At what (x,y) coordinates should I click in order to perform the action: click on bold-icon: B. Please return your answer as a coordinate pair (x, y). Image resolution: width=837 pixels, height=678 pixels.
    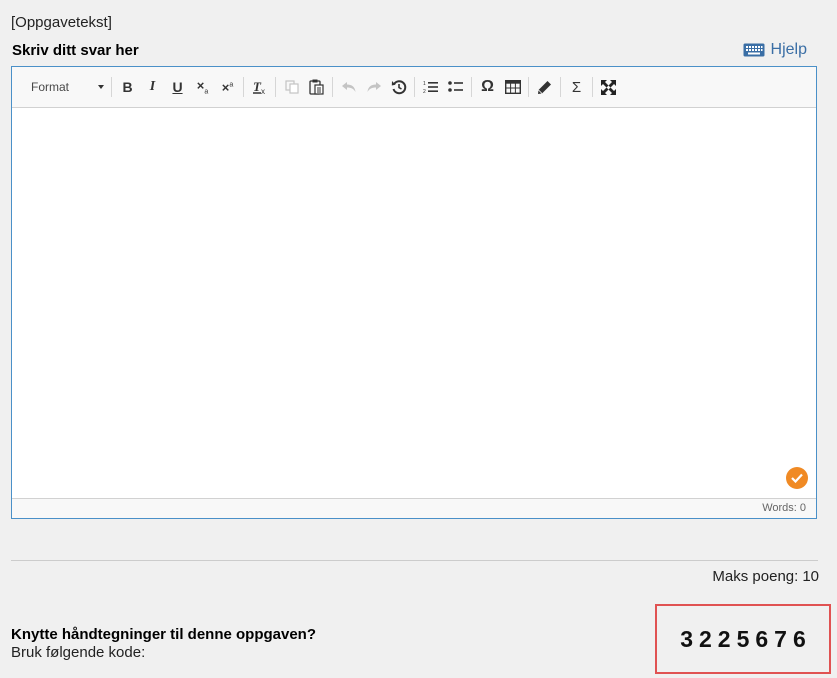
    Looking at the image, I should click on (127, 87).